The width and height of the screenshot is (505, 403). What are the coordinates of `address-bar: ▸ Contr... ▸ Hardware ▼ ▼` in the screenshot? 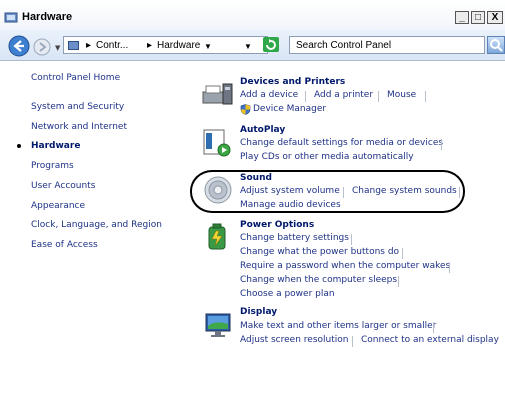 It's located at (165, 45).